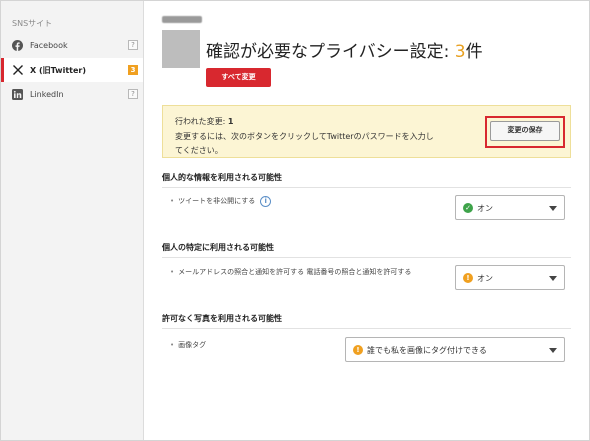 Image resolution: width=590 pixels, height=441 pixels. I want to click on setting-label: • ツイートを非公開にする i, so click(221, 201).